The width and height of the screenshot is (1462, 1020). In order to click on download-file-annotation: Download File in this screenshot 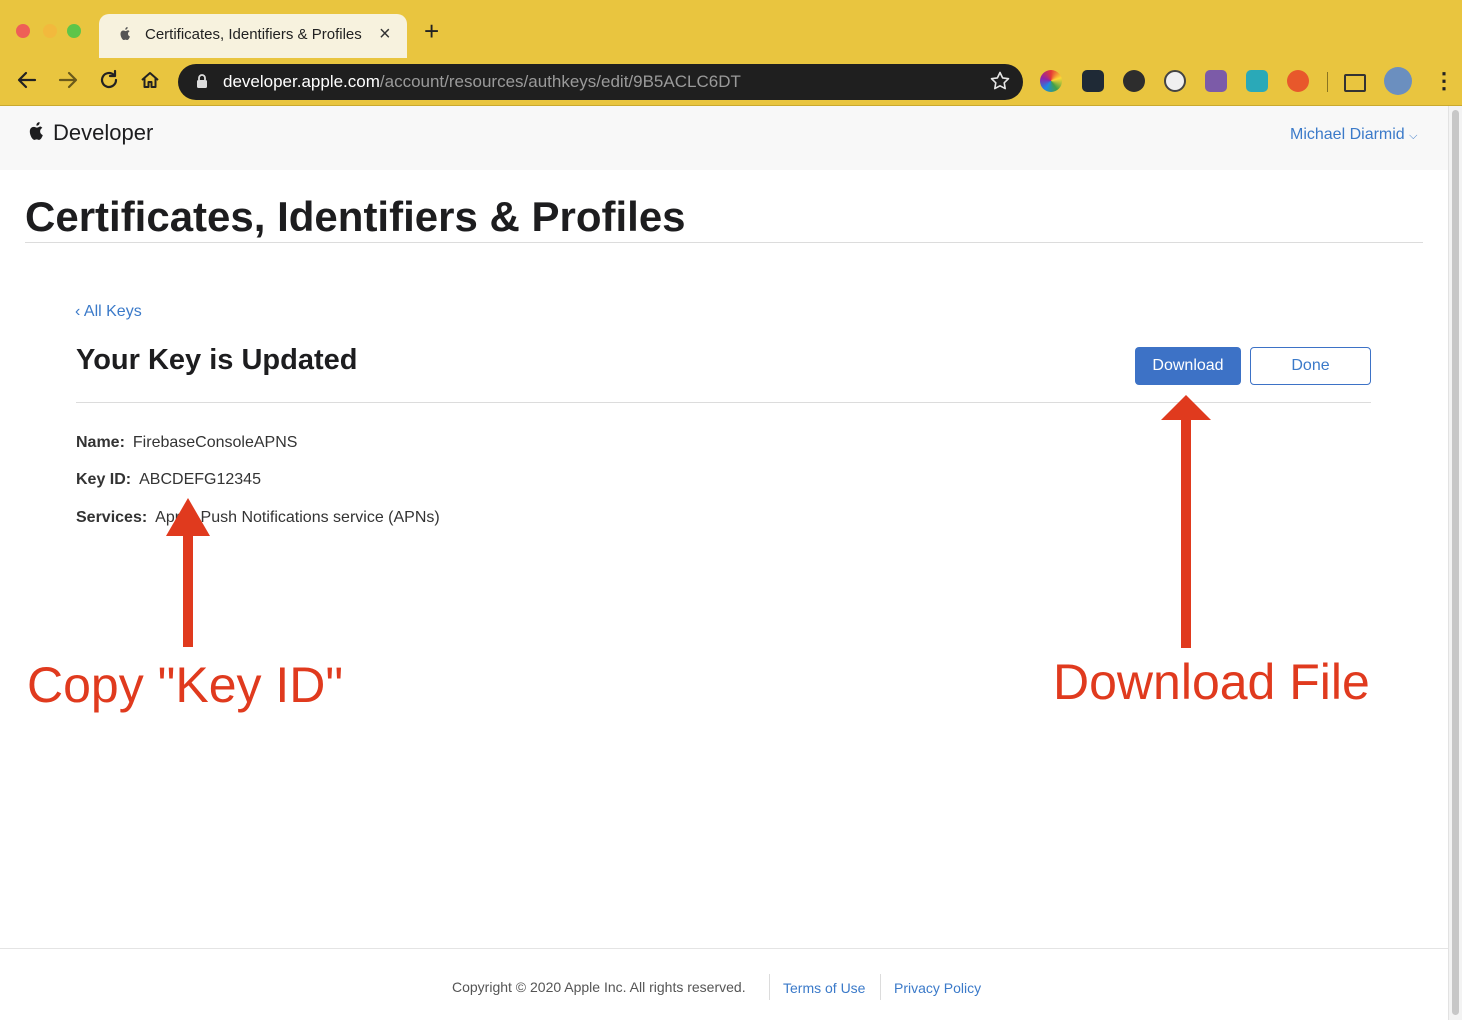, I will do `click(1211, 682)`.